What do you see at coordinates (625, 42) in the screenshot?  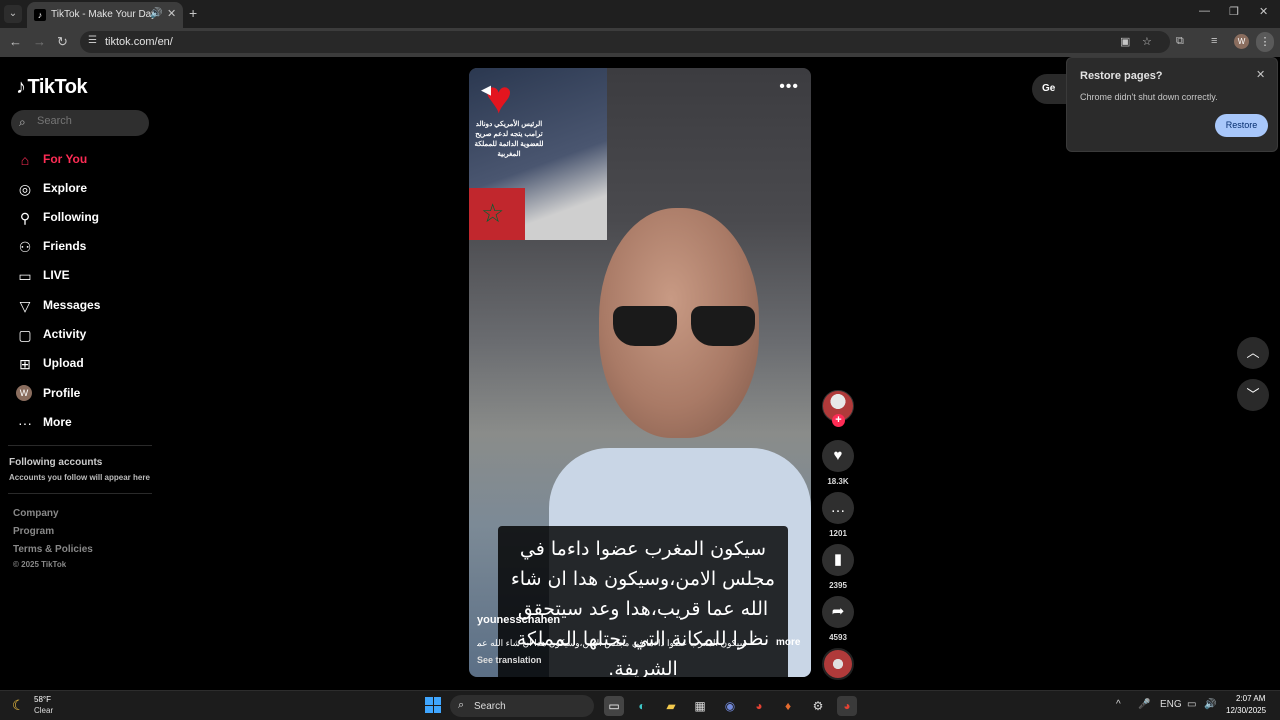 I see `address-bar: ☰ tiktok.com/en/` at bounding box center [625, 42].